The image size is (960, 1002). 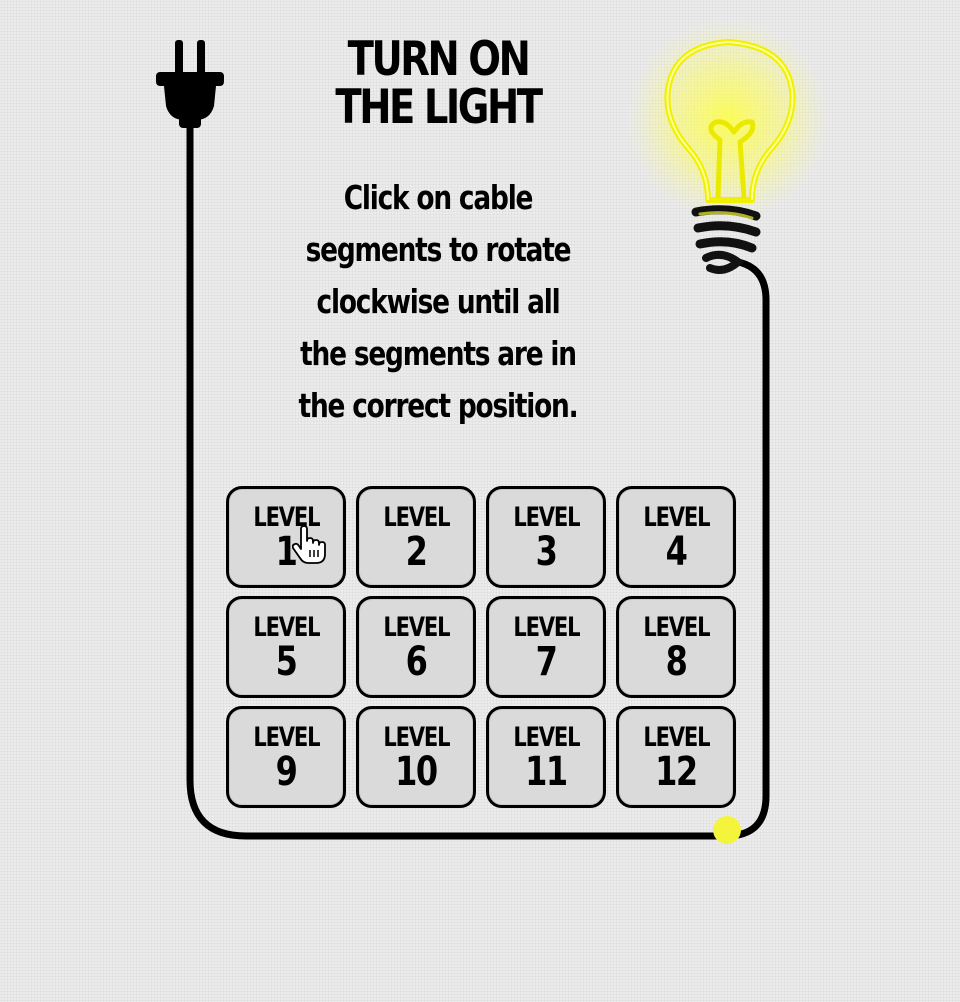 I want to click on cable-end-dot, so click(x=727, y=830).